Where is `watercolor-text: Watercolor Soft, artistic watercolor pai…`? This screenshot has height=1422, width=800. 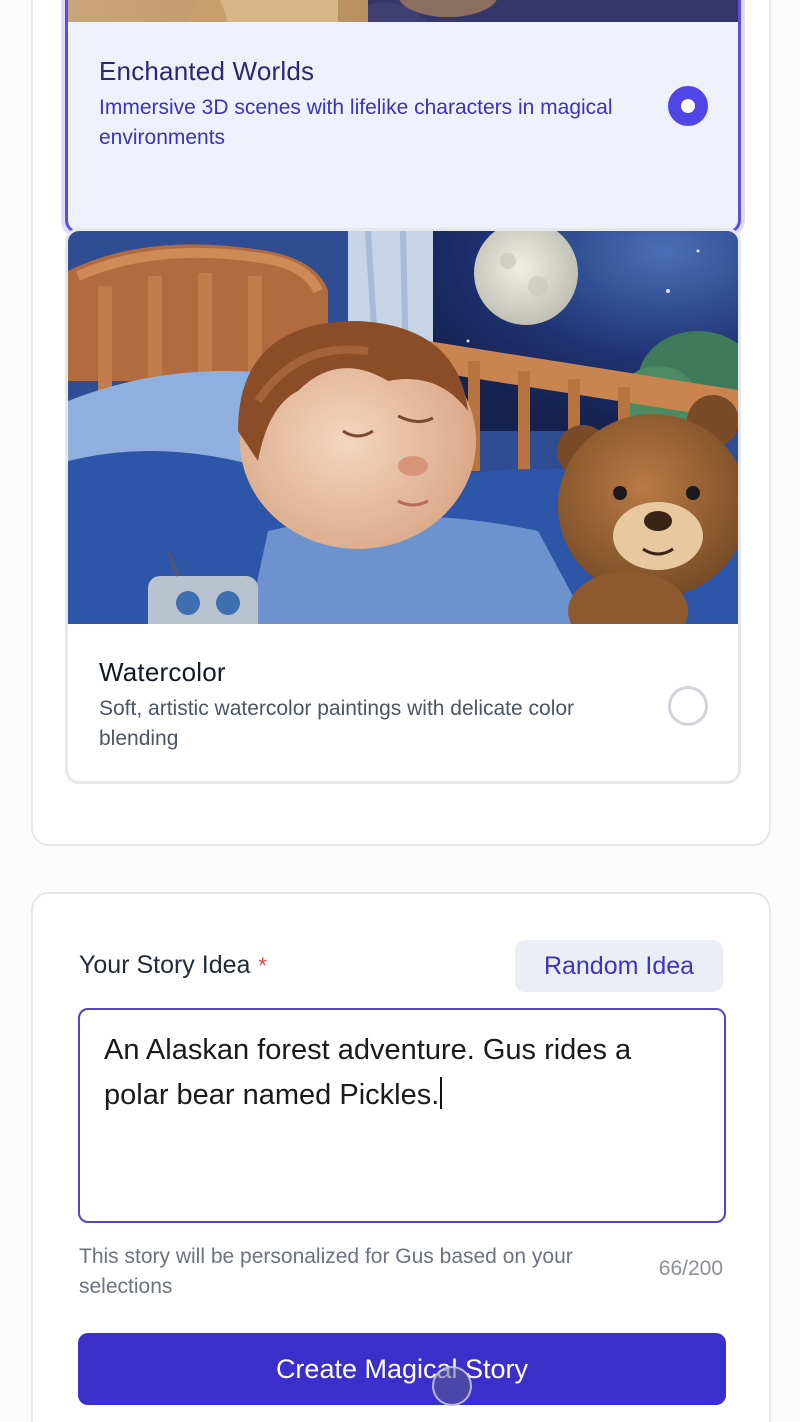 watercolor-text: Watercolor Soft, artistic watercolor pai… is located at coordinates (368, 705).